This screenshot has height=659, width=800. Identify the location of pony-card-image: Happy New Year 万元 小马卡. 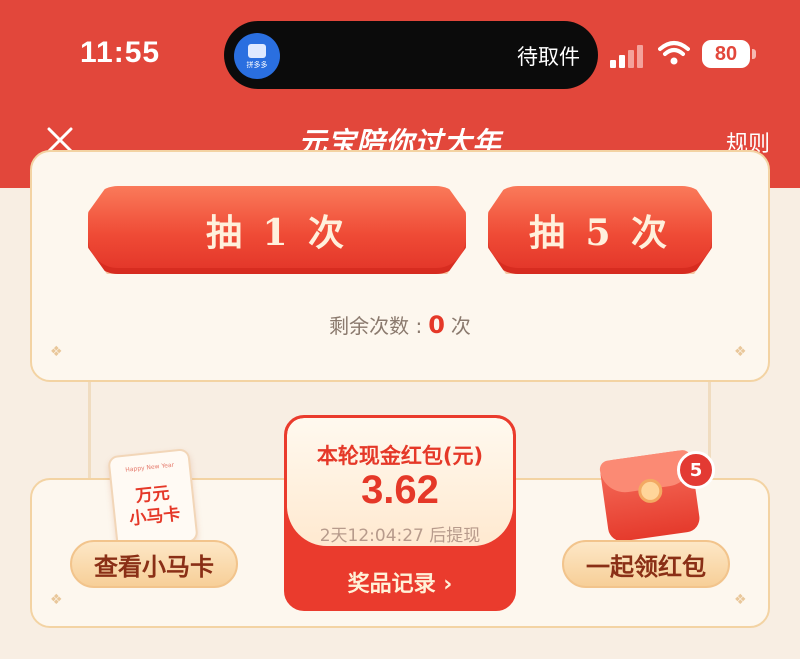
(153, 499).